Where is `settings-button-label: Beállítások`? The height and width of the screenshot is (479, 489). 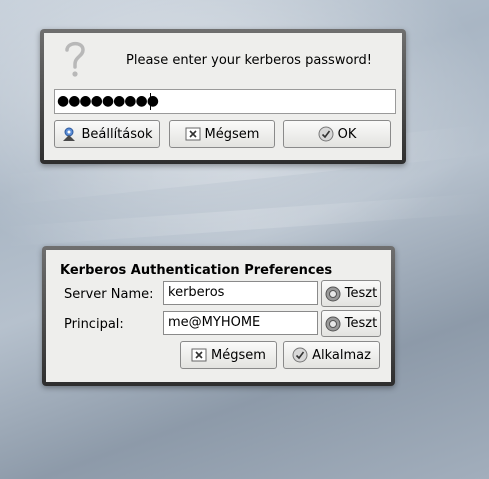 settings-button-label: Beállítások is located at coordinates (117, 134).